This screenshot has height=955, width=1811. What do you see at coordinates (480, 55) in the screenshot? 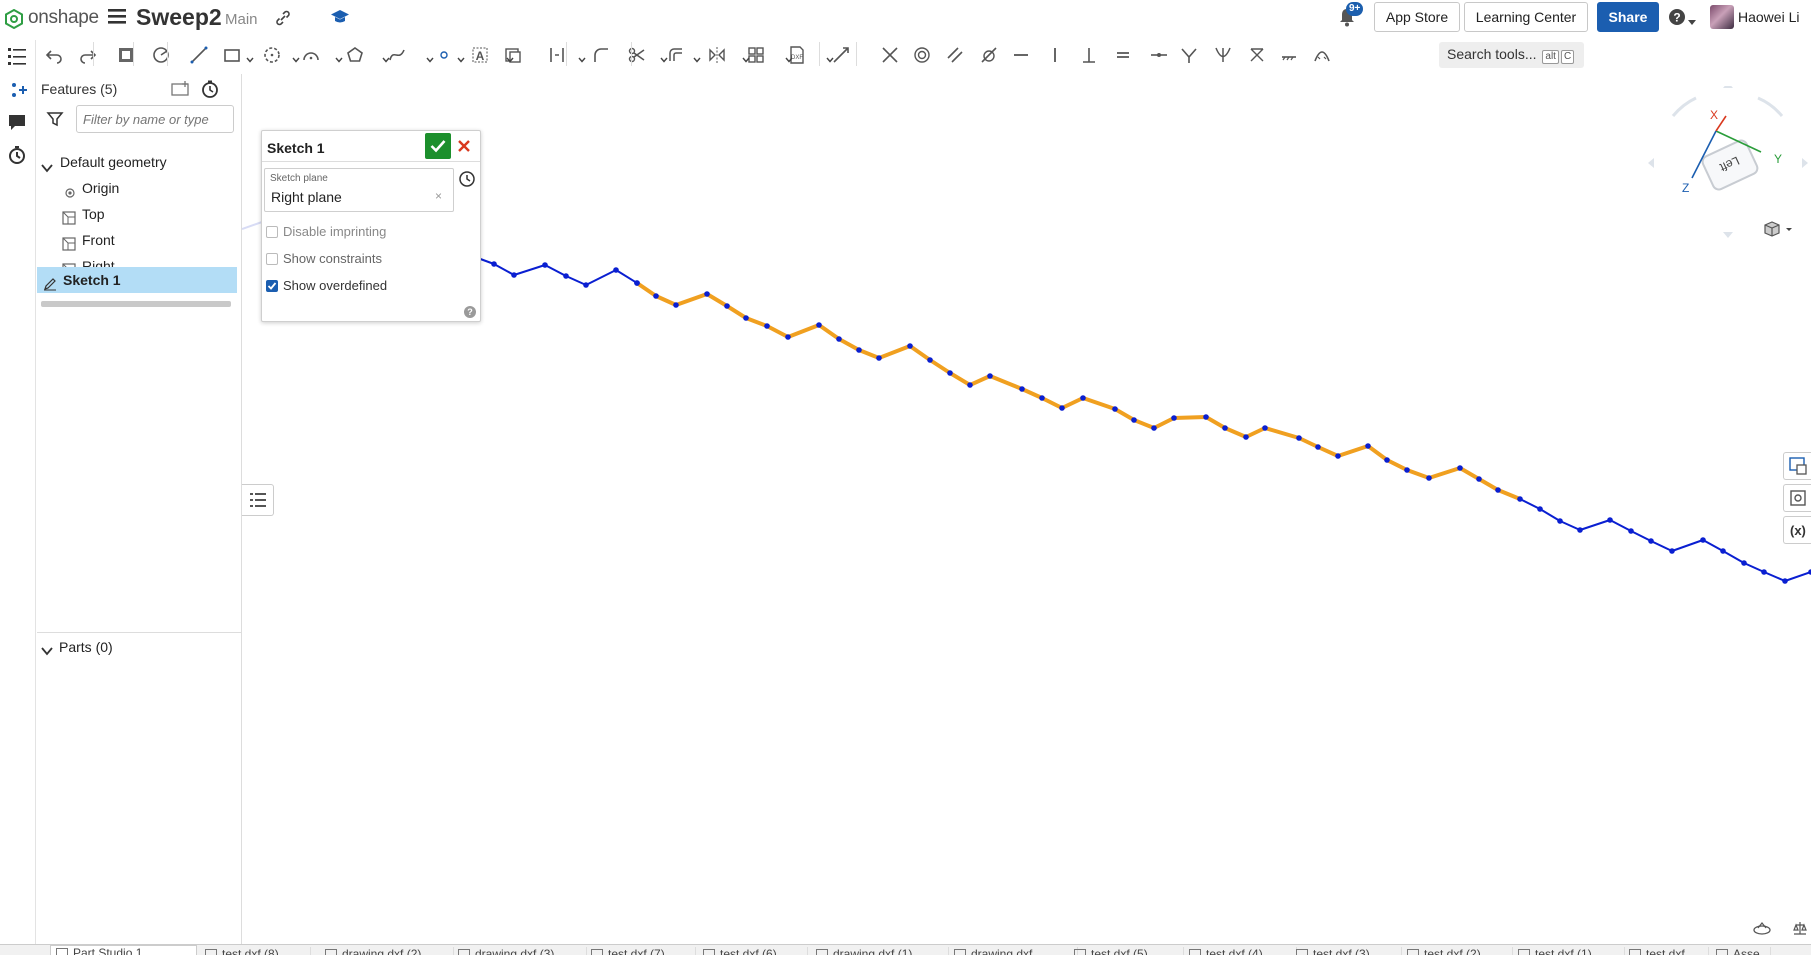
I see `text-icon: A` at bounding box center [480, 55].